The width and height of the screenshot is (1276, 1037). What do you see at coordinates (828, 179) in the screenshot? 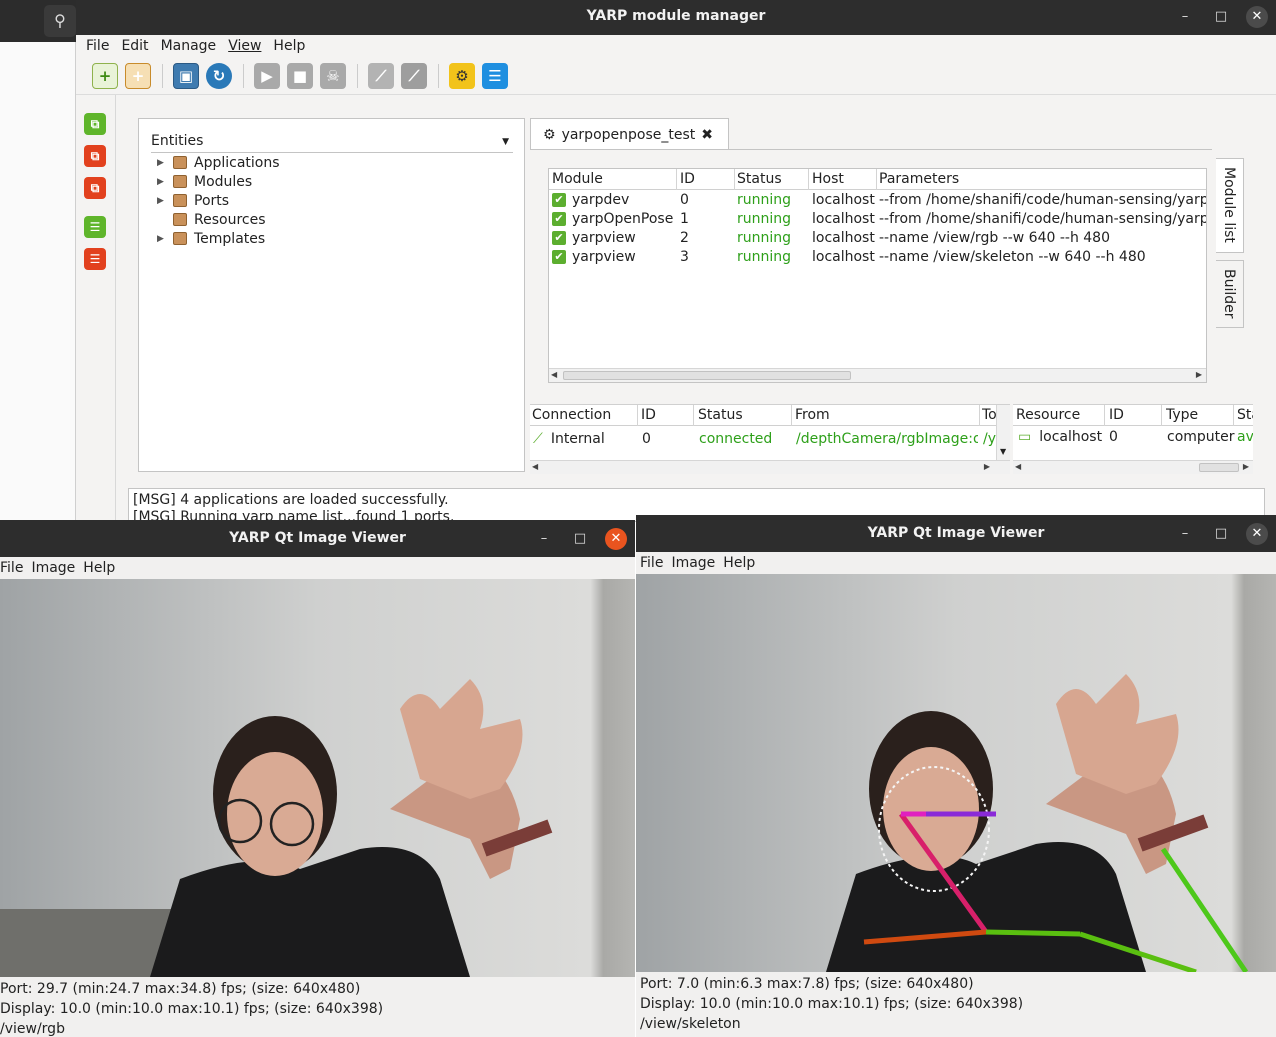
I see `column-header-host: Host` at bounding box center [828, 179].